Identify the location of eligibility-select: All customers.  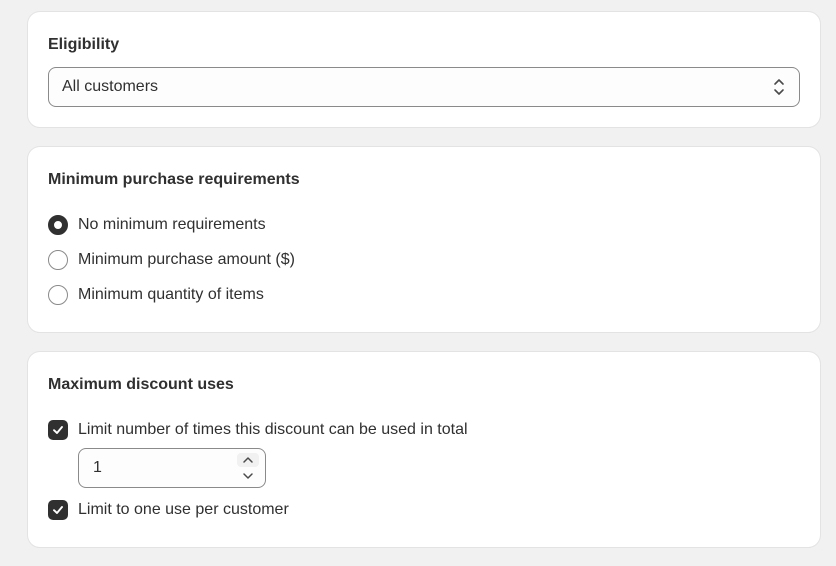
(424, 87).